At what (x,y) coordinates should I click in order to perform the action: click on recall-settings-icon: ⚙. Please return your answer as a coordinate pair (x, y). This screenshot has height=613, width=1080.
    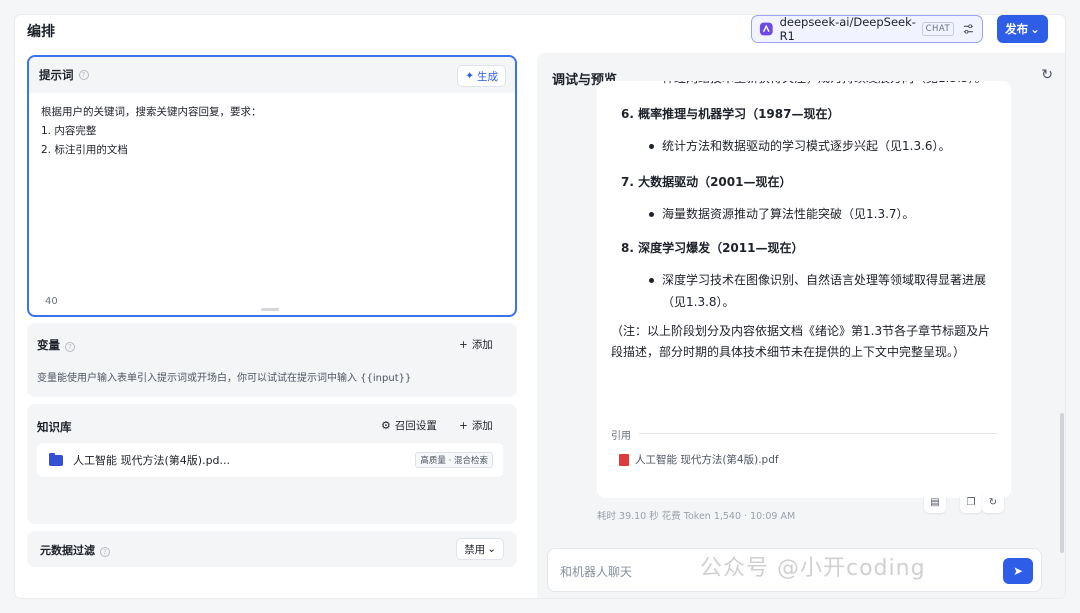
    Looking at the image, I should click on (386, 425).